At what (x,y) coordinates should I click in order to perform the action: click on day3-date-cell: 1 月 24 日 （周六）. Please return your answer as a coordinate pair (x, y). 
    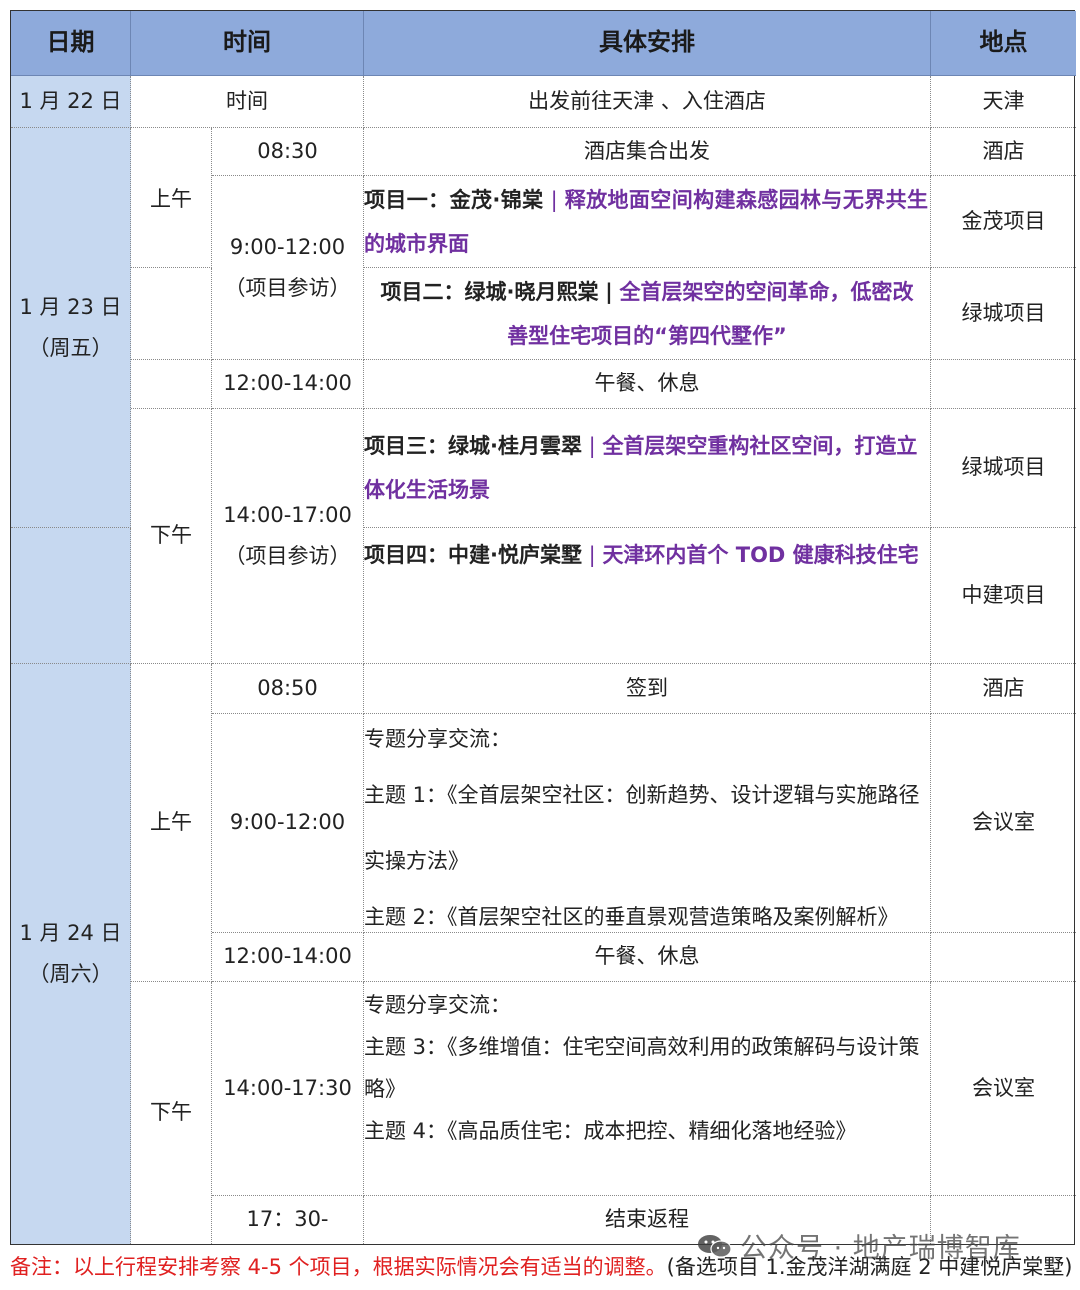
    Looking at the image, I should click on (71, 954).